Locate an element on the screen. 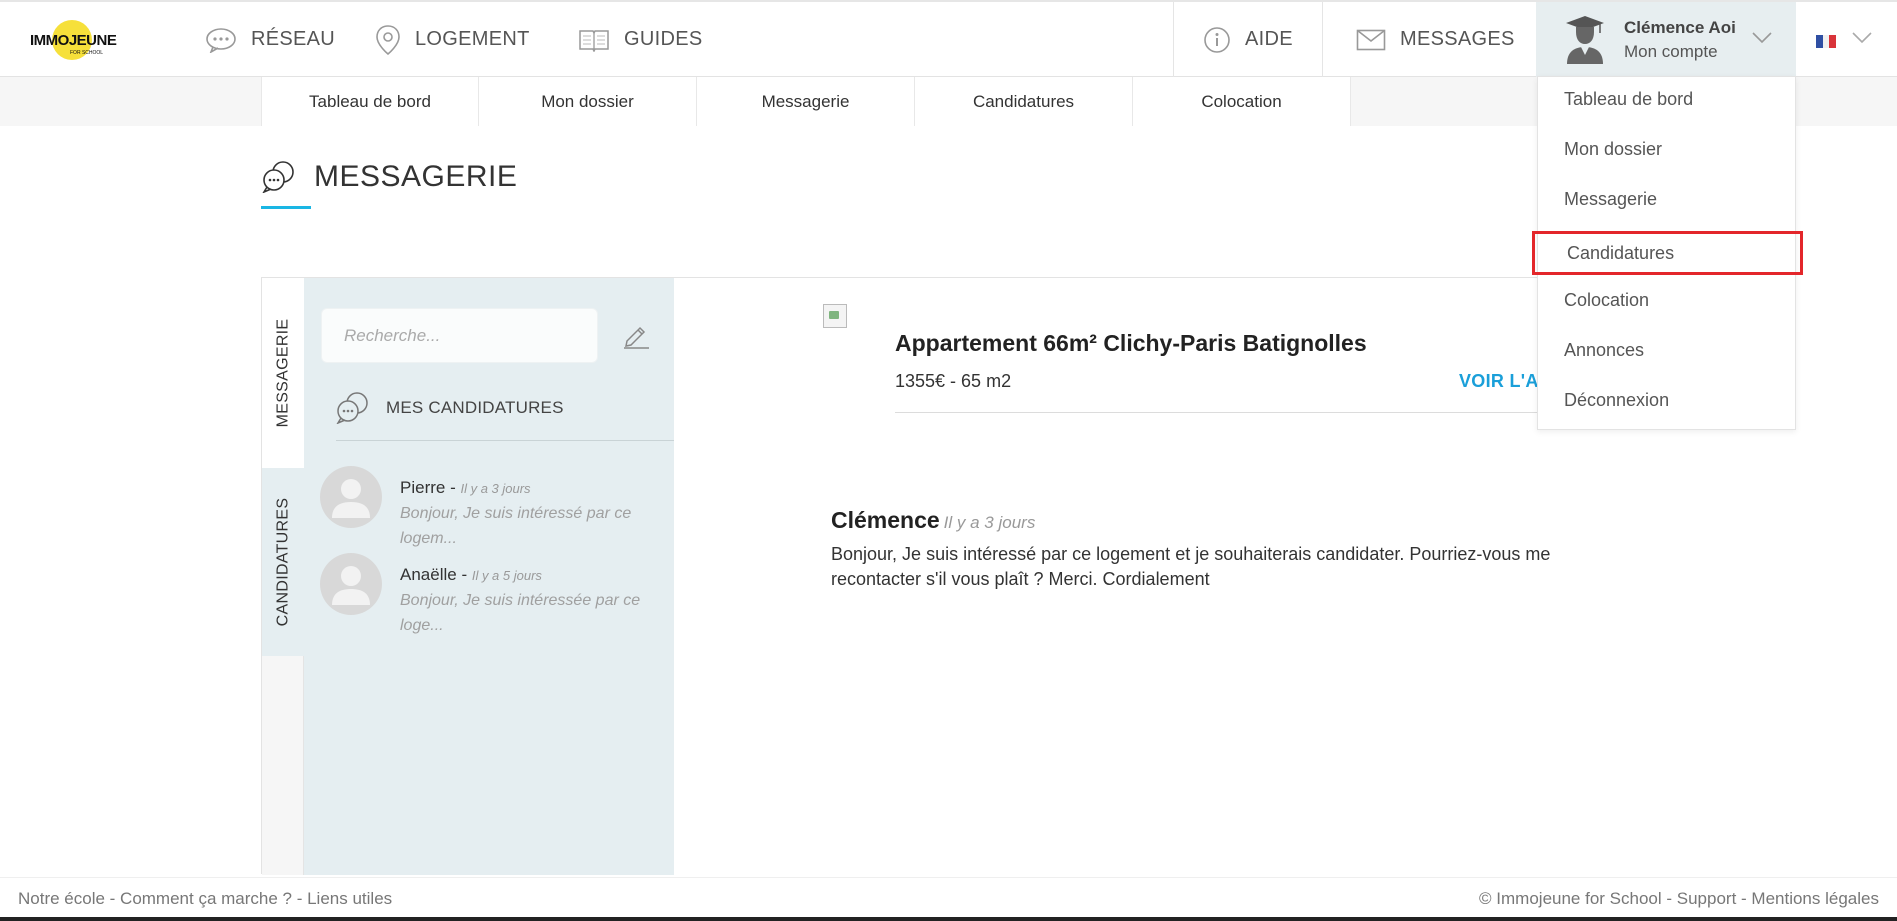 The width and height of the screenshot is (1897, 921). section-heading-label: MES CANDIDATURES is located at coordinates (475, 407).